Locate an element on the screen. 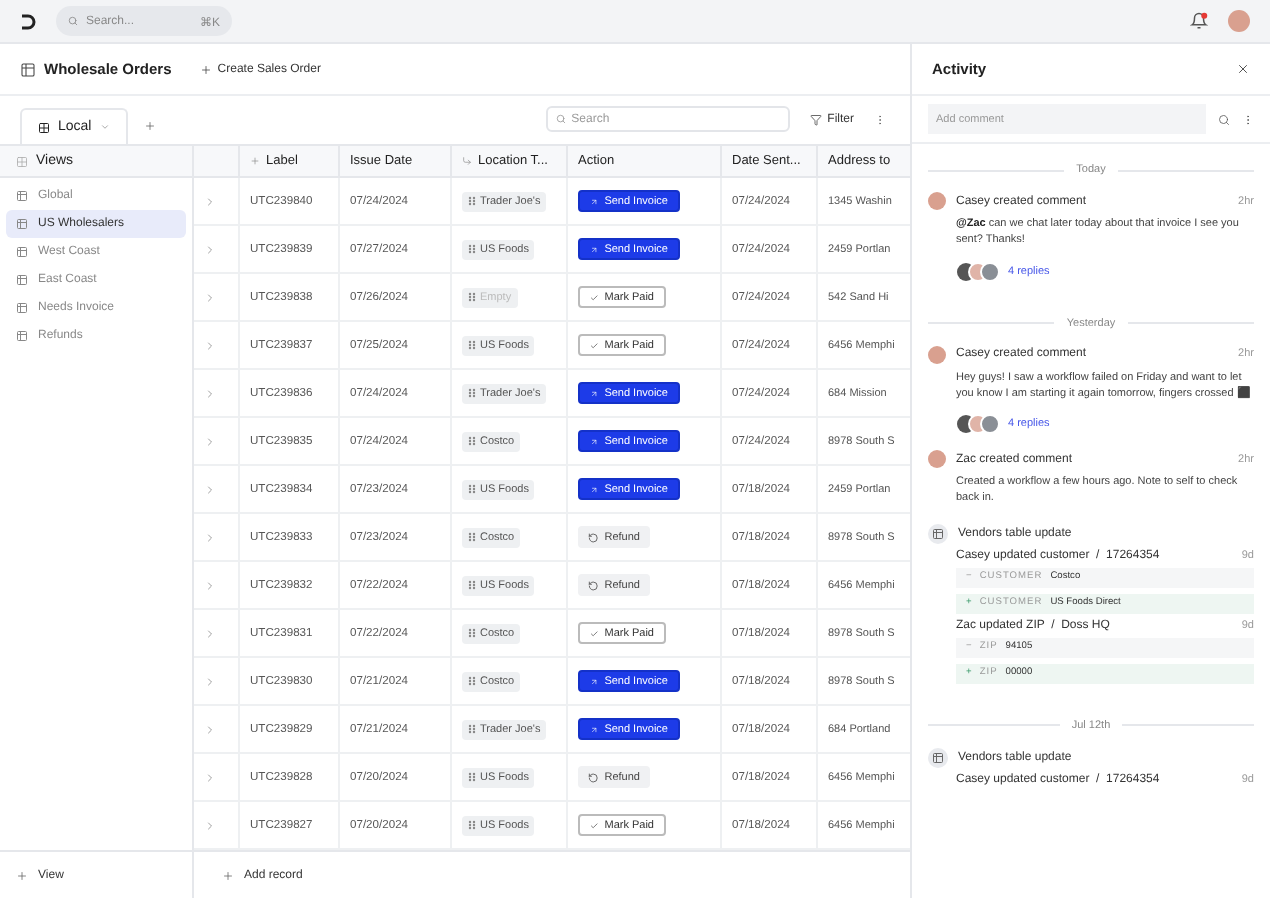 The image size is (1270, 898). logo-icon is located at coordinates (28, 21).